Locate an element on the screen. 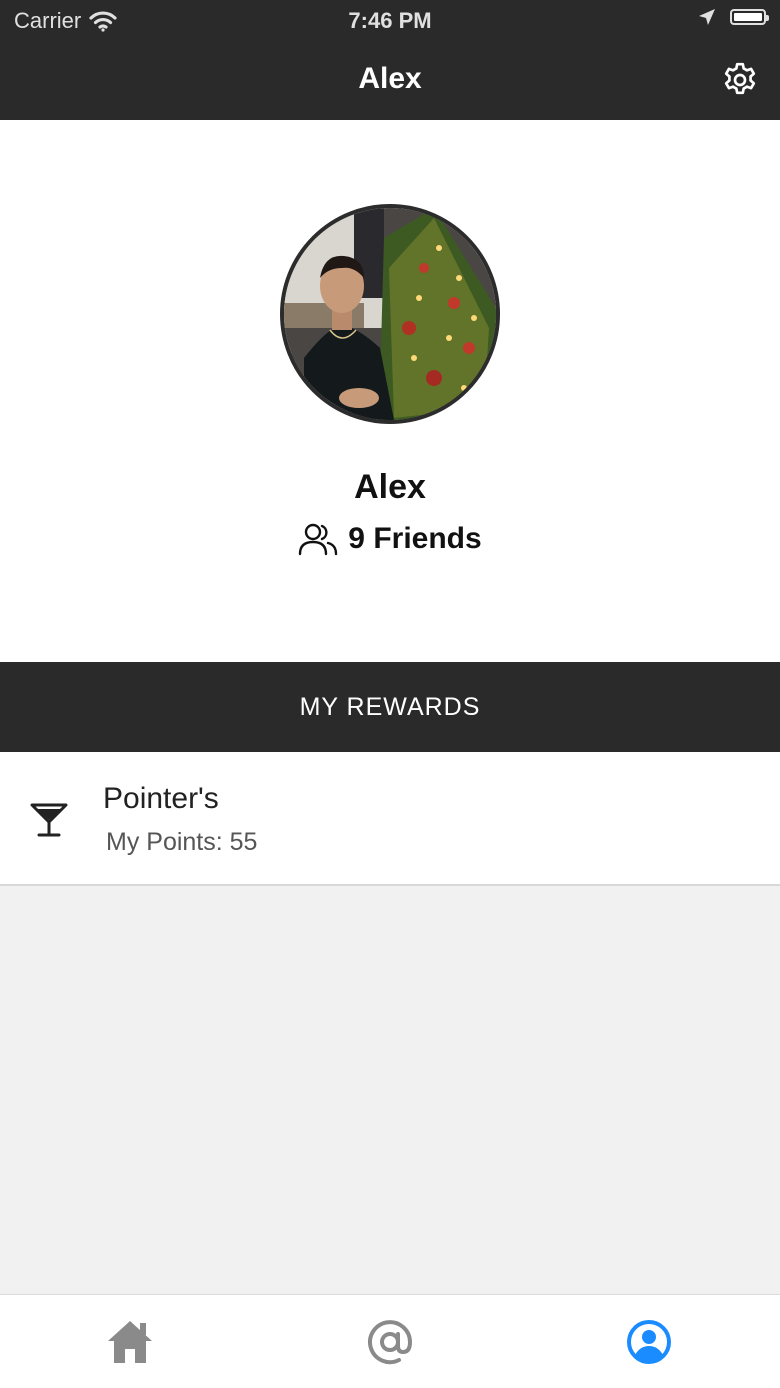 Image resolution: width=780 pixels, height=1388 pixels. status-right is located at coordinates (733, 17).